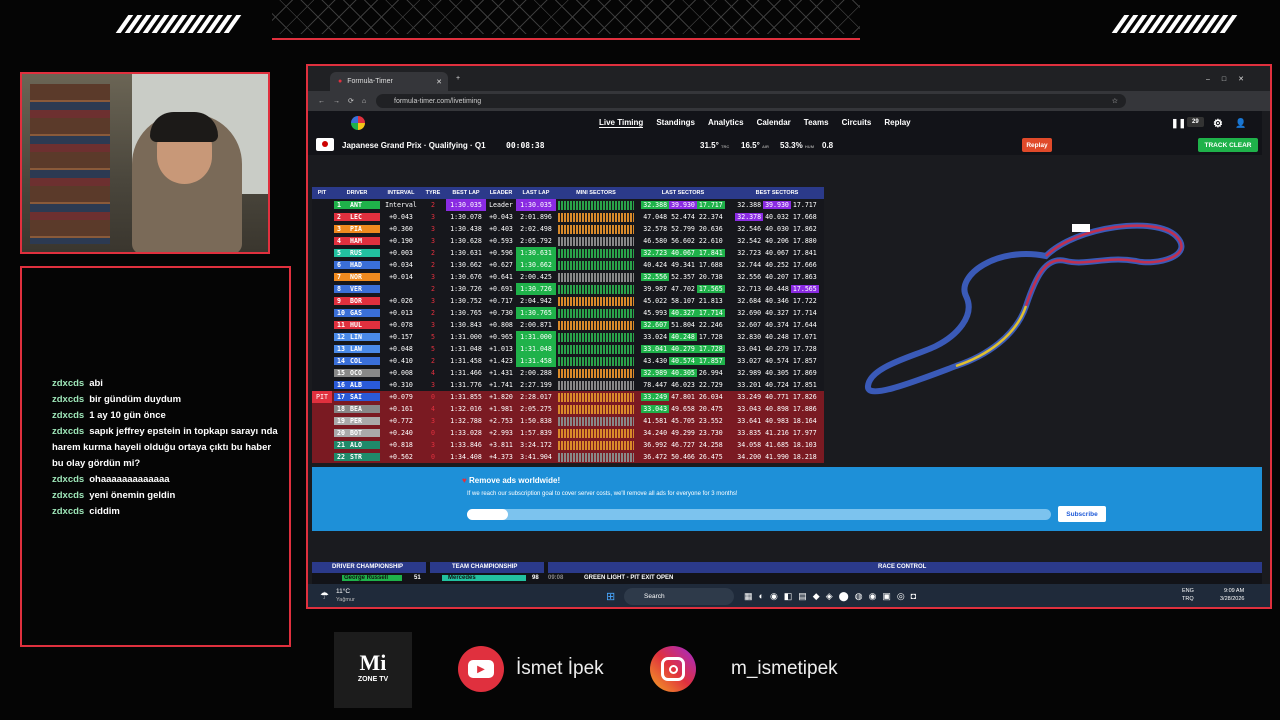  I want to click on last-sector-2: 47.702, so click(683, 289).